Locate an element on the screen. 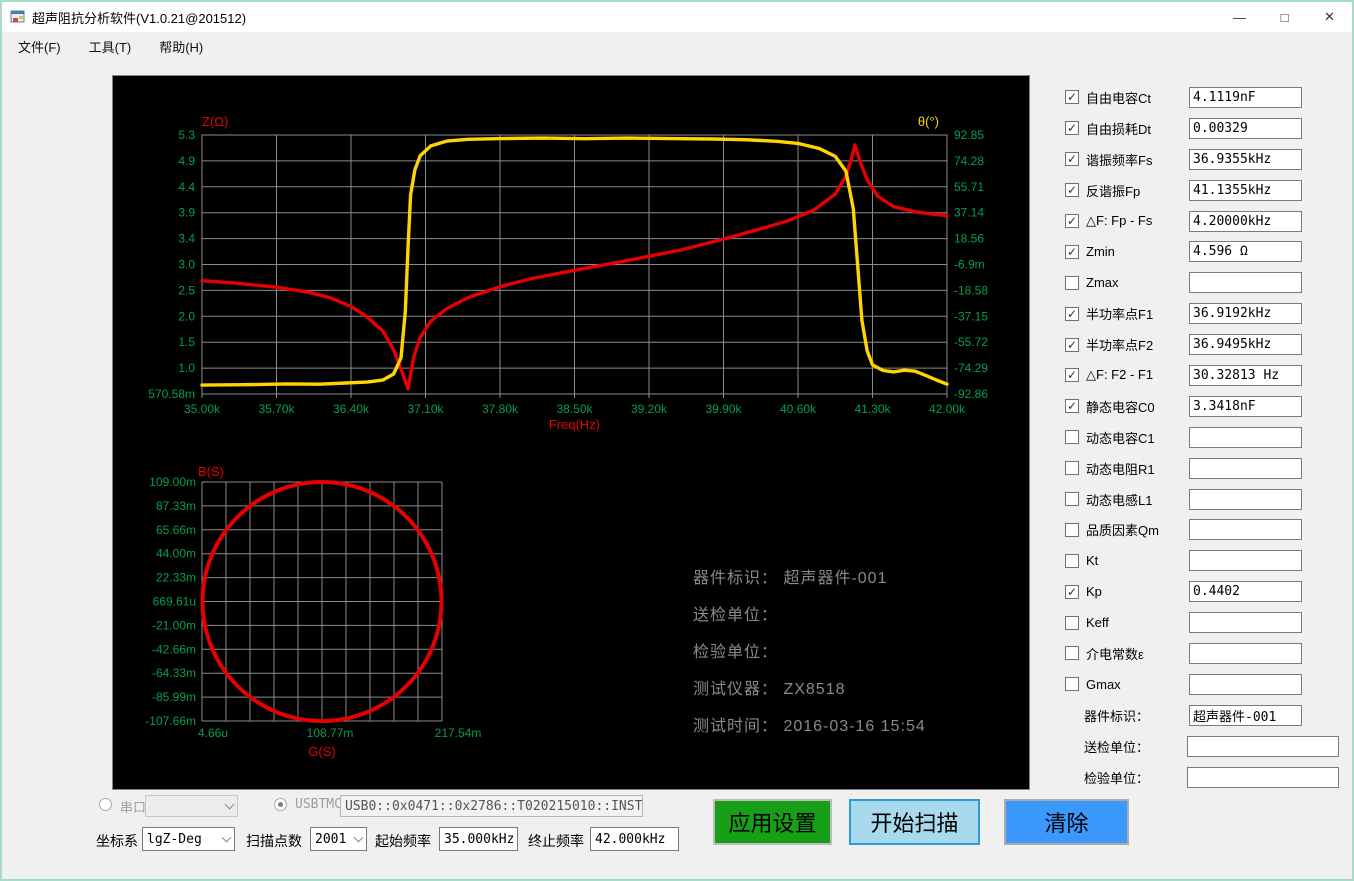 The height and width of the screenshot is (881, 1354). result-row: ✓ 自由电容Ct is located at coordinates (1191, 97).